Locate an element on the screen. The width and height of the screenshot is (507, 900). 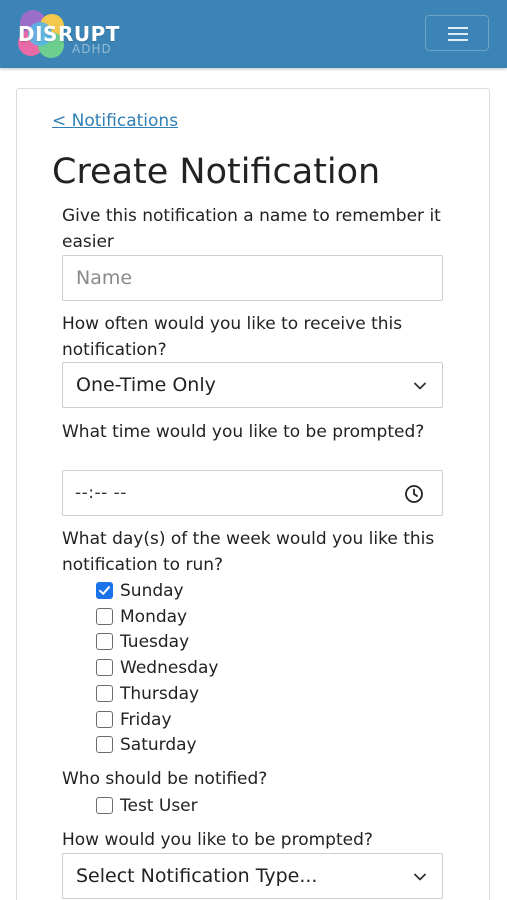
day-checkbox-label: Monday is located at coordinates (154, 616).